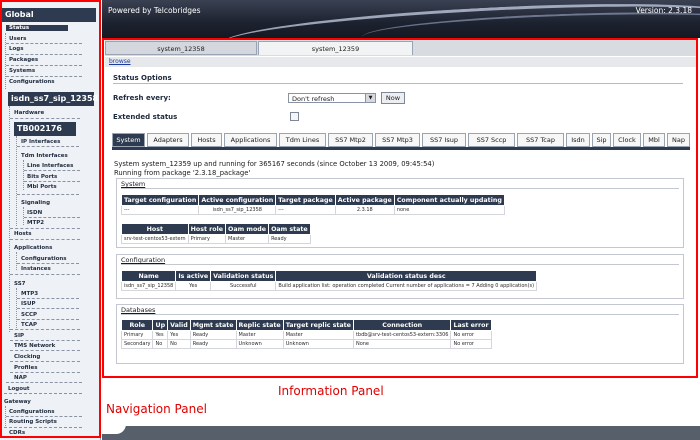  Describe the element at coordinates (133, 184) in the screenshot. I see `system-section-title: System` at that location.